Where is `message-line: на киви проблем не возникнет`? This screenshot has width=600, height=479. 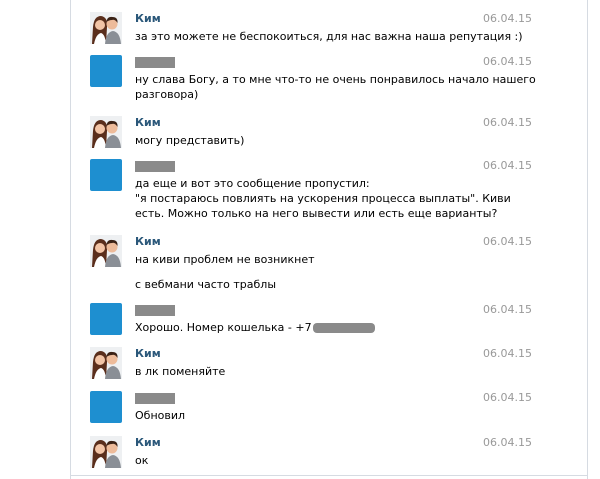 message-line: на киви проблем не возникнет is located at coordinates (225, 259).